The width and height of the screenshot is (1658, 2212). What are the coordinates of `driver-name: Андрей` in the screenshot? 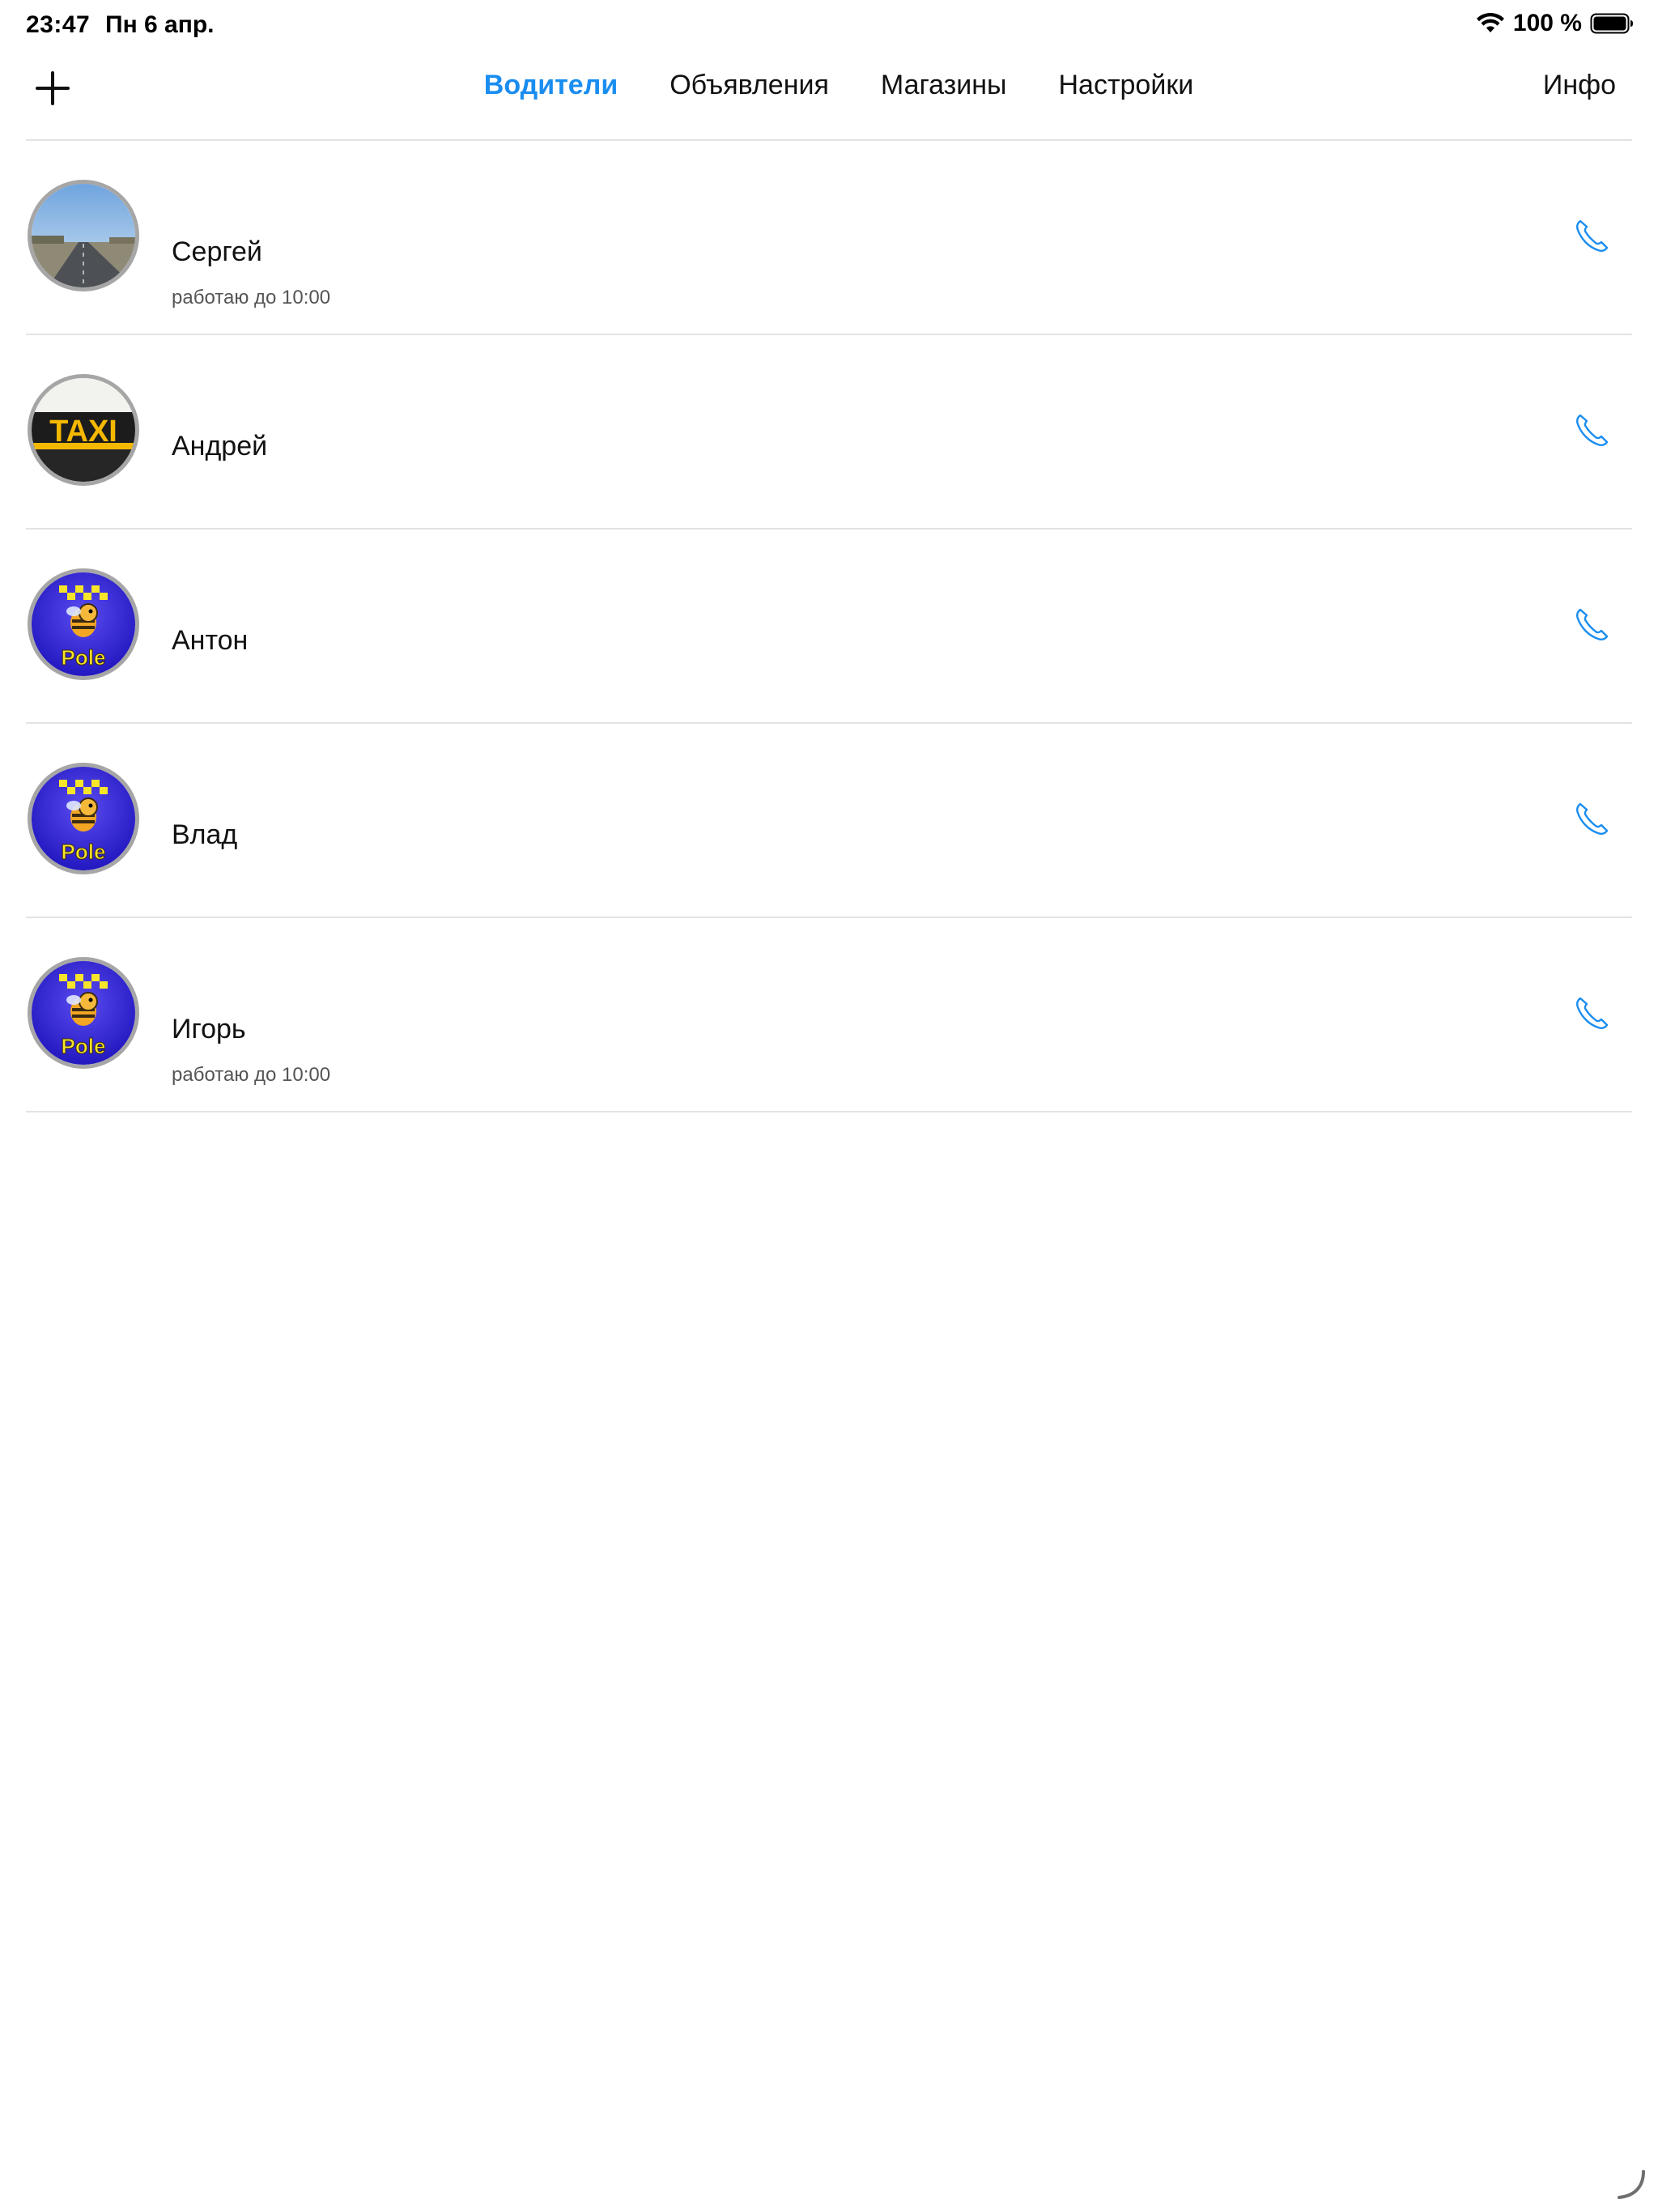 It's located at (220, 447).